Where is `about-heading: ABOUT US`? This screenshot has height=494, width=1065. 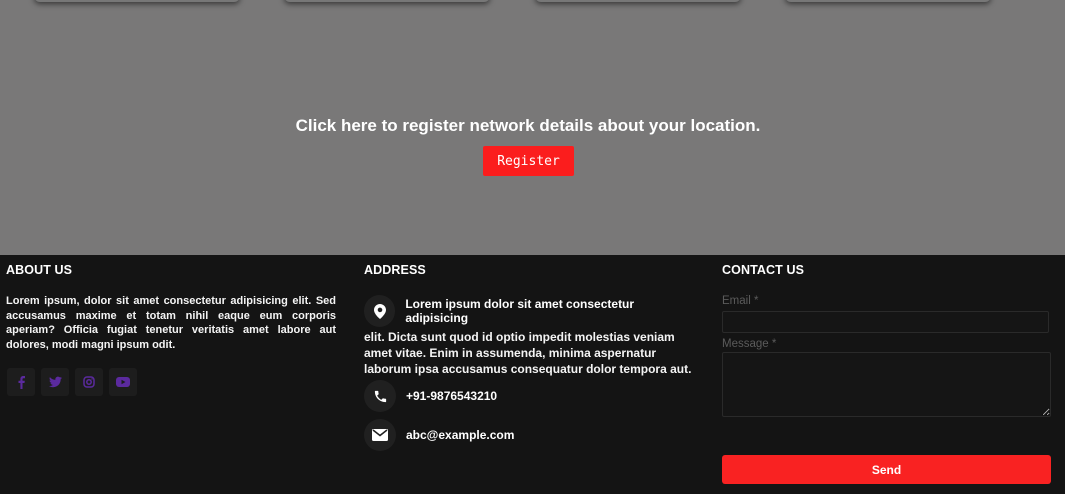
about-heading: ABOUT US is located at coordinates (39, 270).